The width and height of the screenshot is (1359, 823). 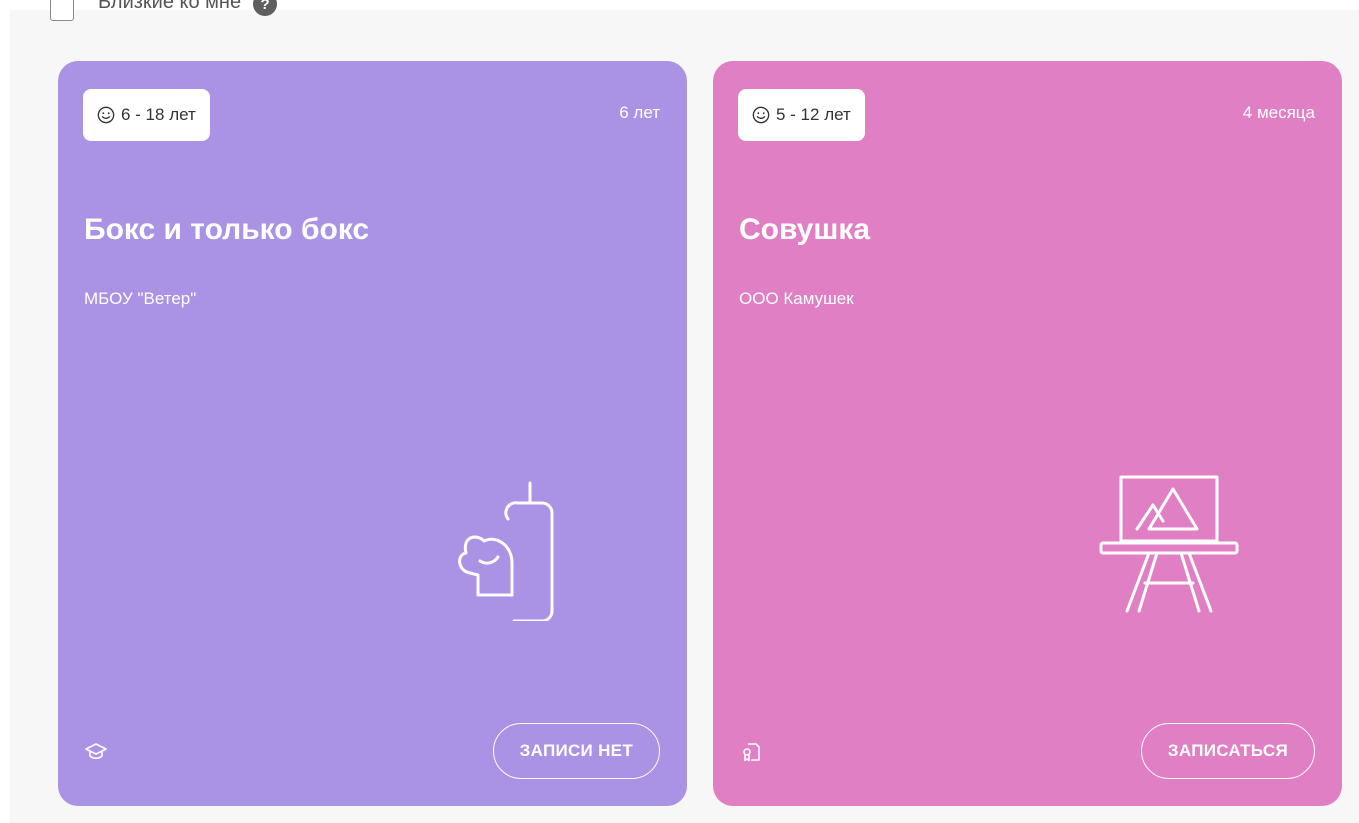 I want to click on question-icon: ?, so click(x=265, y=8).